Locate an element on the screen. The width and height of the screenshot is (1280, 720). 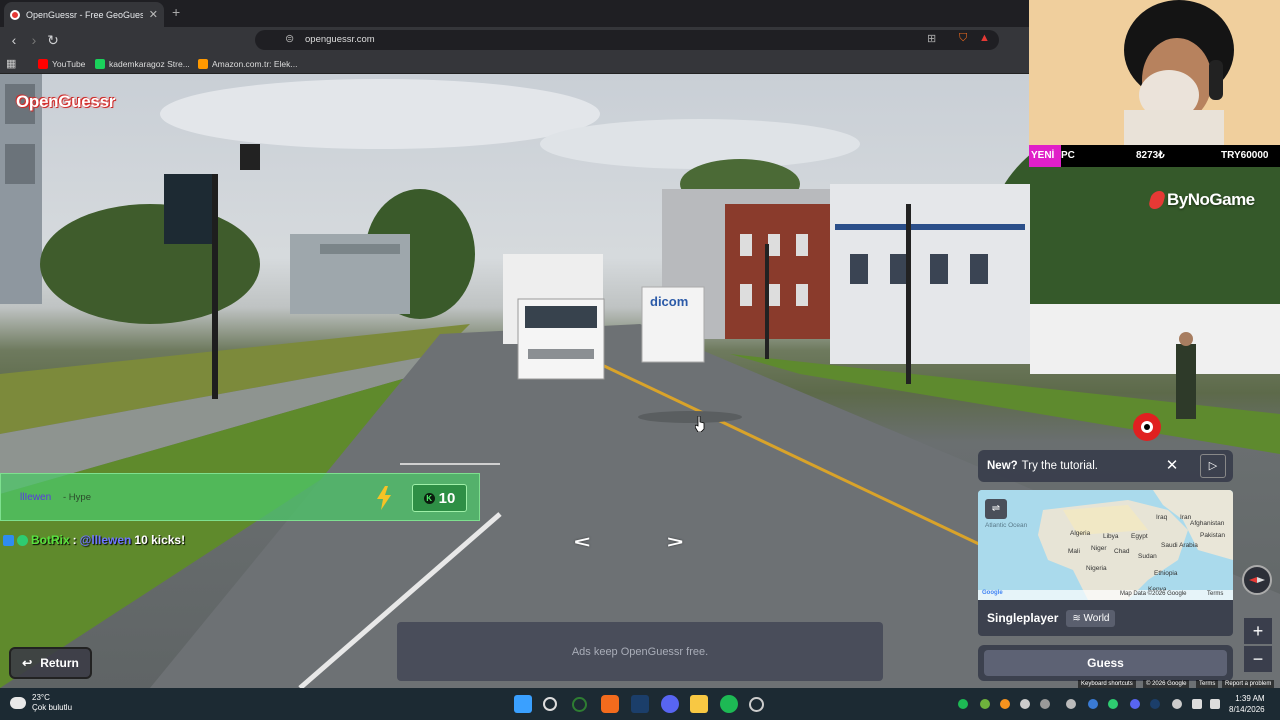
browser-tab: OpenGuessr - Free GeoGuess ✕ is located at coordinates (84, 14).